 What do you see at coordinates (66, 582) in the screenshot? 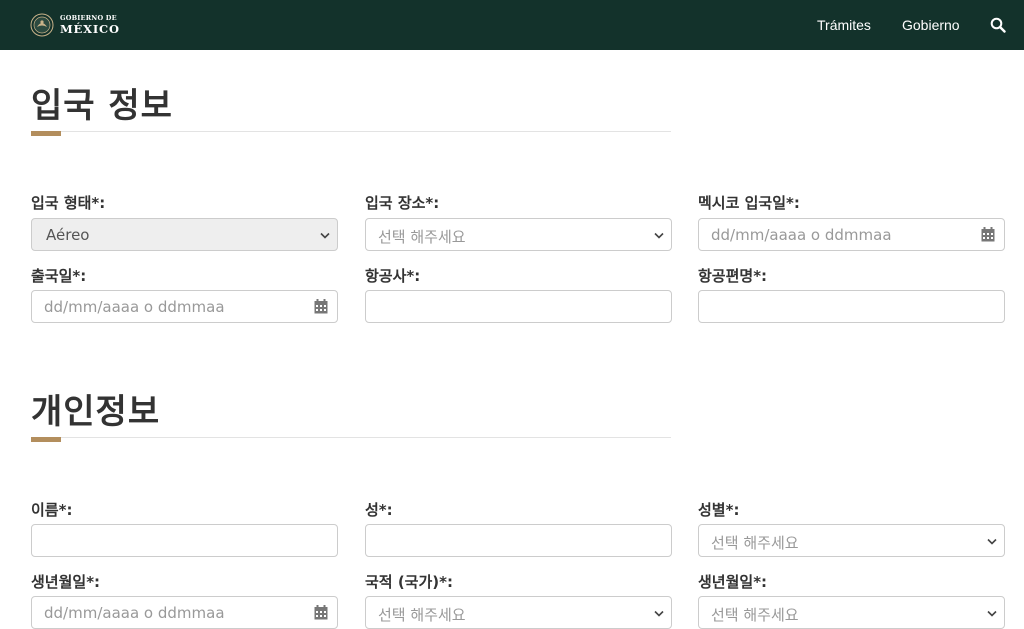
I see `birth-date-label: 생년월일*:` at bounding box center [66, 582].